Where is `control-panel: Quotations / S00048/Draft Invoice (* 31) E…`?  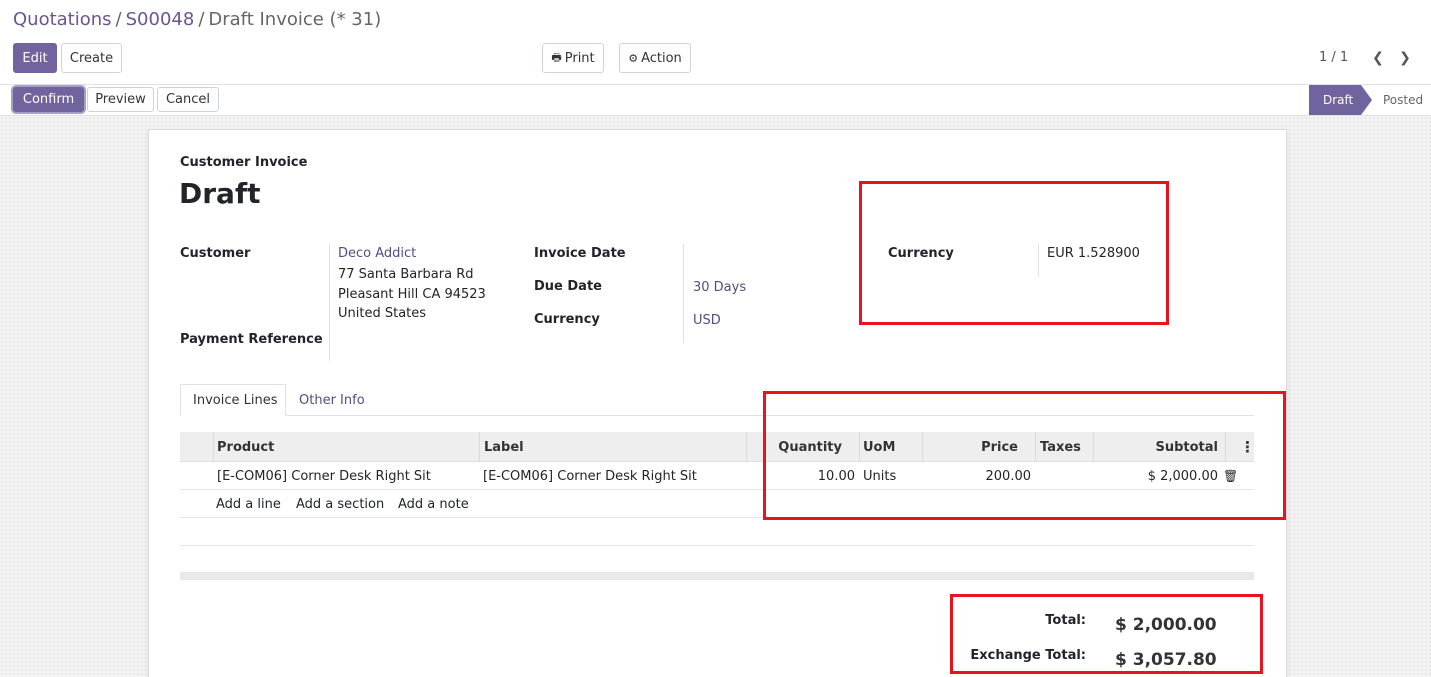 control-panel: Quotations / S00048/Draft Invoice (* 31) E… is located at coordinates (715, 42).